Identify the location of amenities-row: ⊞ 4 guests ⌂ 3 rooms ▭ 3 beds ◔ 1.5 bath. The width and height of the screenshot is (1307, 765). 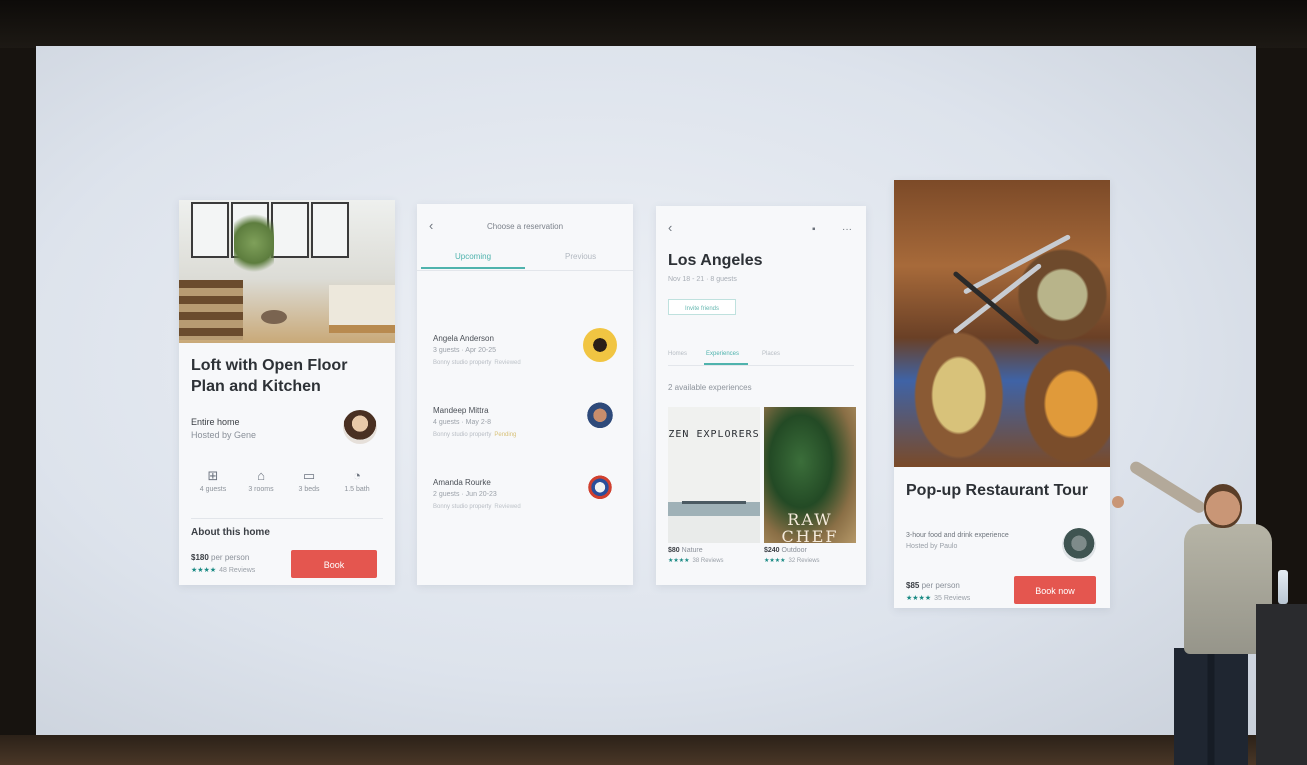
(287, 488).